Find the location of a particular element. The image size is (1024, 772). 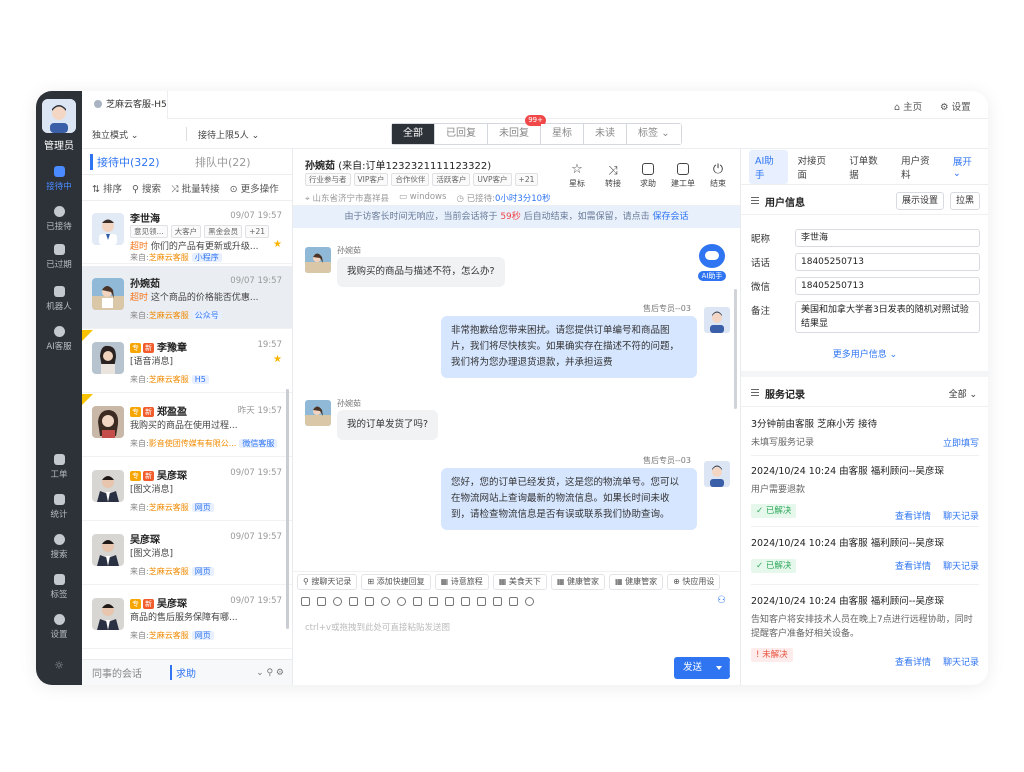

seg-starred: 星标 is located at coordinates (562, 134).